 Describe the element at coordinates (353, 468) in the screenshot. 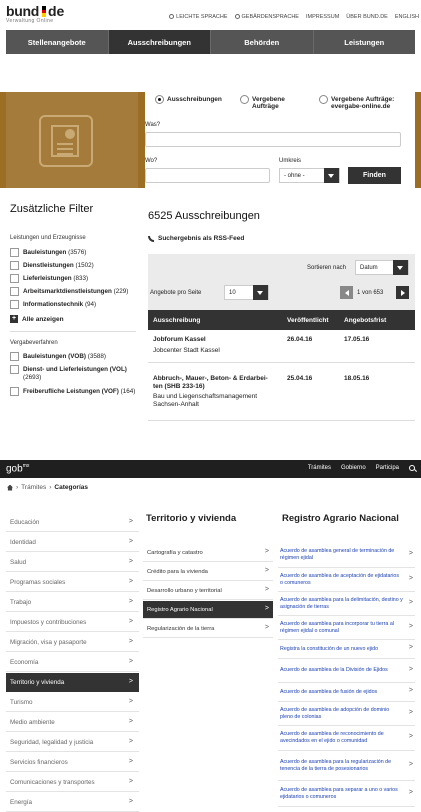

I see `menu-gobierno: Gobierno` at that location.